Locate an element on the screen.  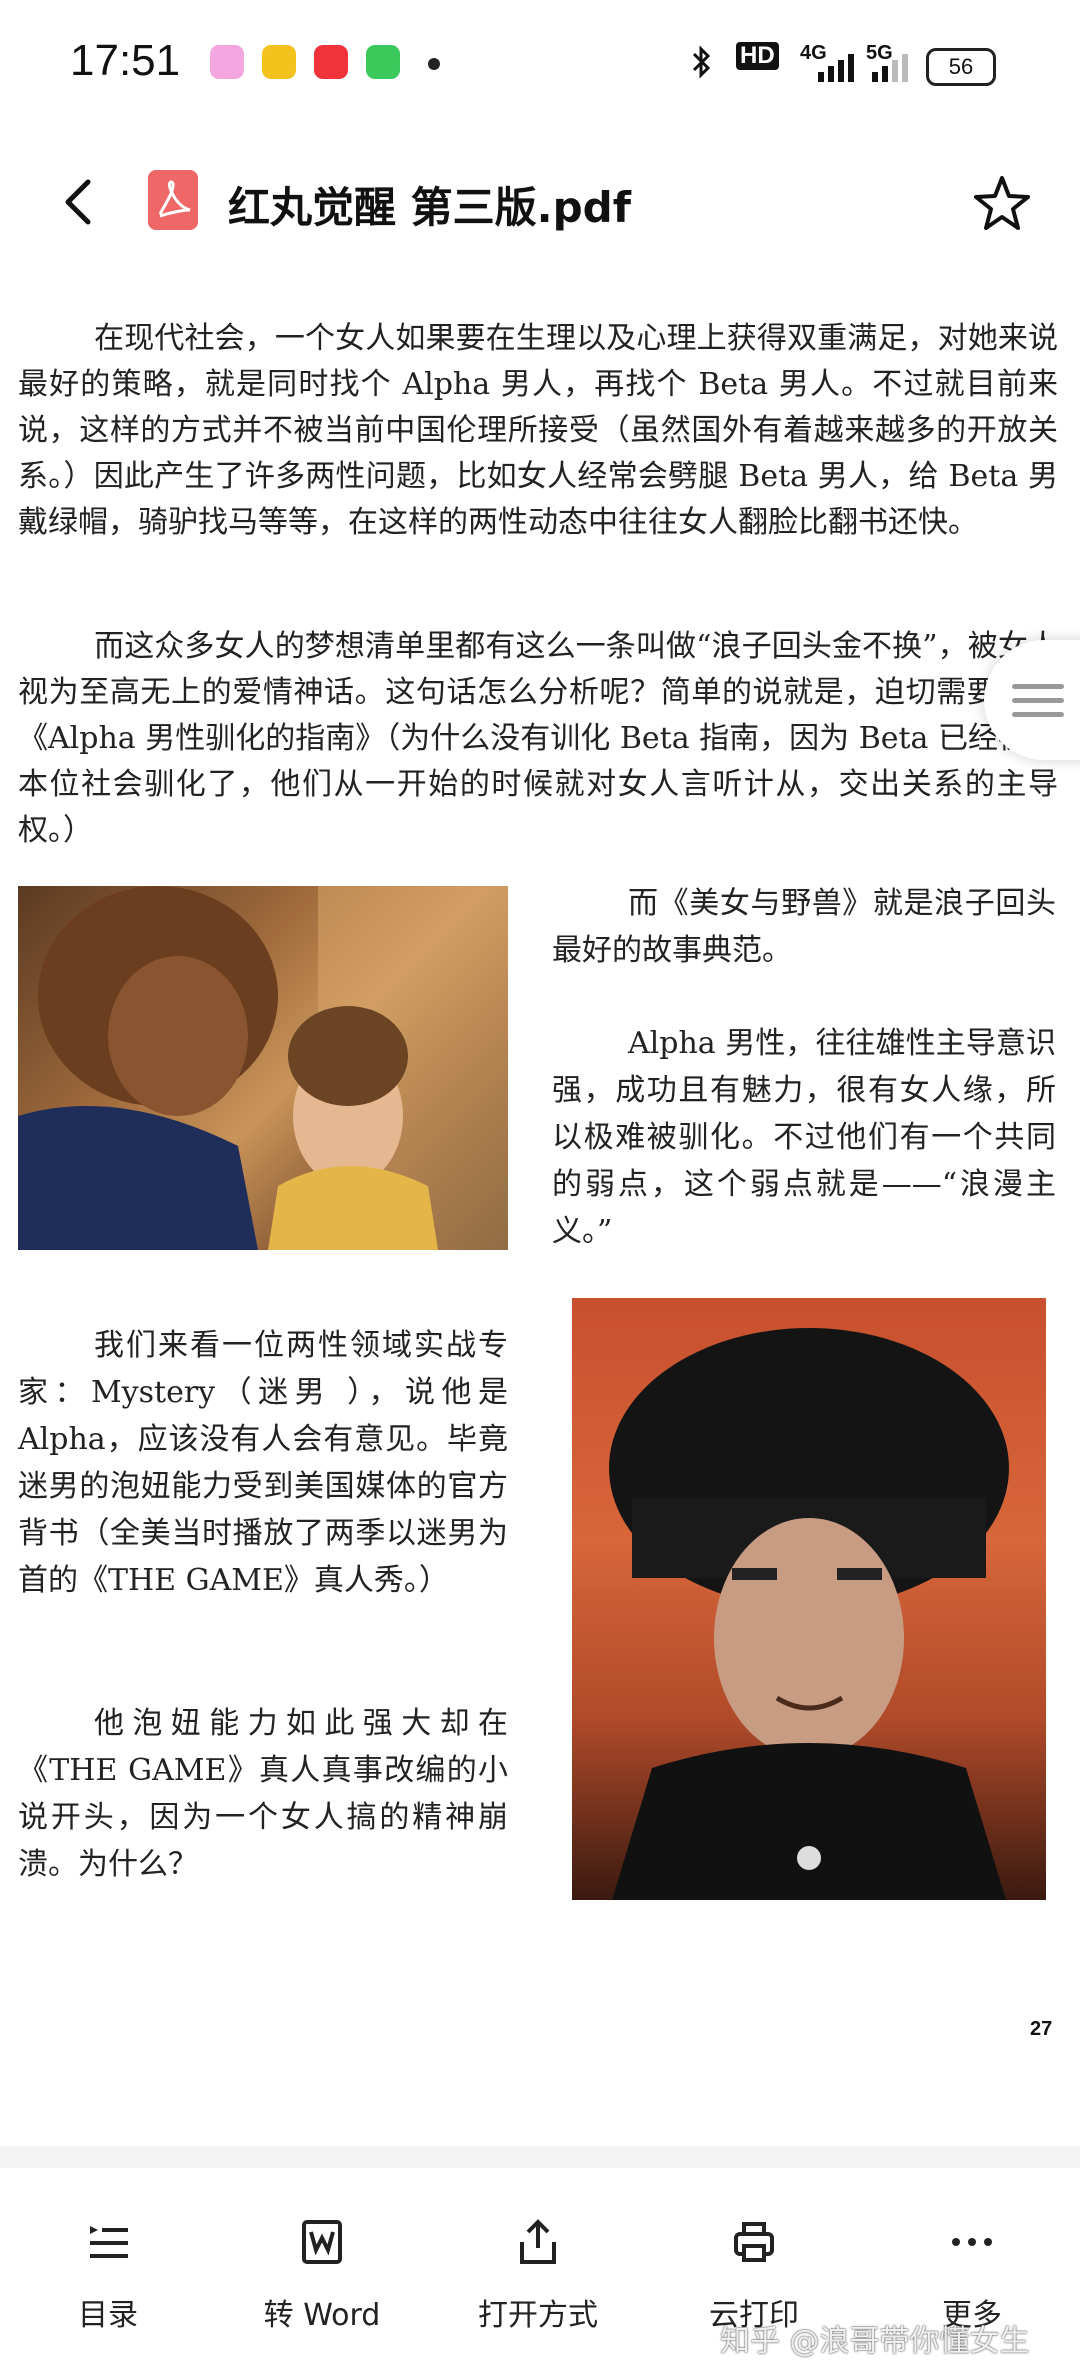
toolbar-button-toc: 目录 is located at coordinates (108, 2288).